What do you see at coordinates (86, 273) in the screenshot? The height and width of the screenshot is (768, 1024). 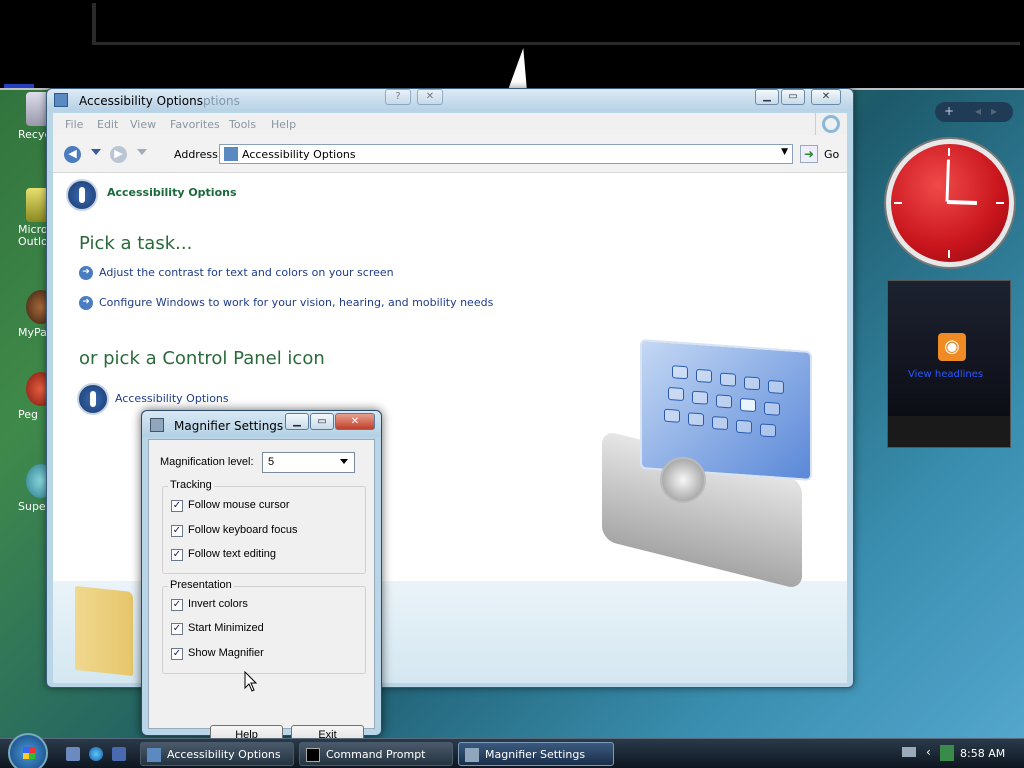 I see `task-arrow-icon: ➜` at bounding box center [86, 273].